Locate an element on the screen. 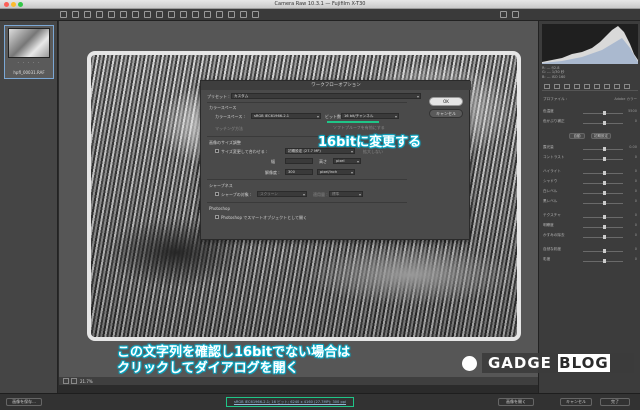  resize-section-title: 画像のサイズ調整 is located at coordinates (225, 142).